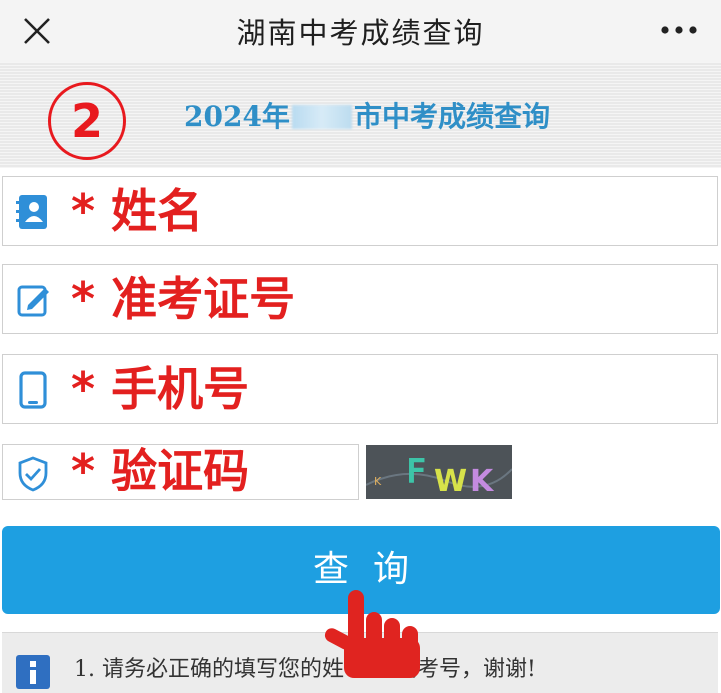 The width and height of the screenshot is (721, 693). What do you see at coordinates (87, 121) in the screenshot?
I see `step-number-badge: 2` at bounding box center [87, 121].